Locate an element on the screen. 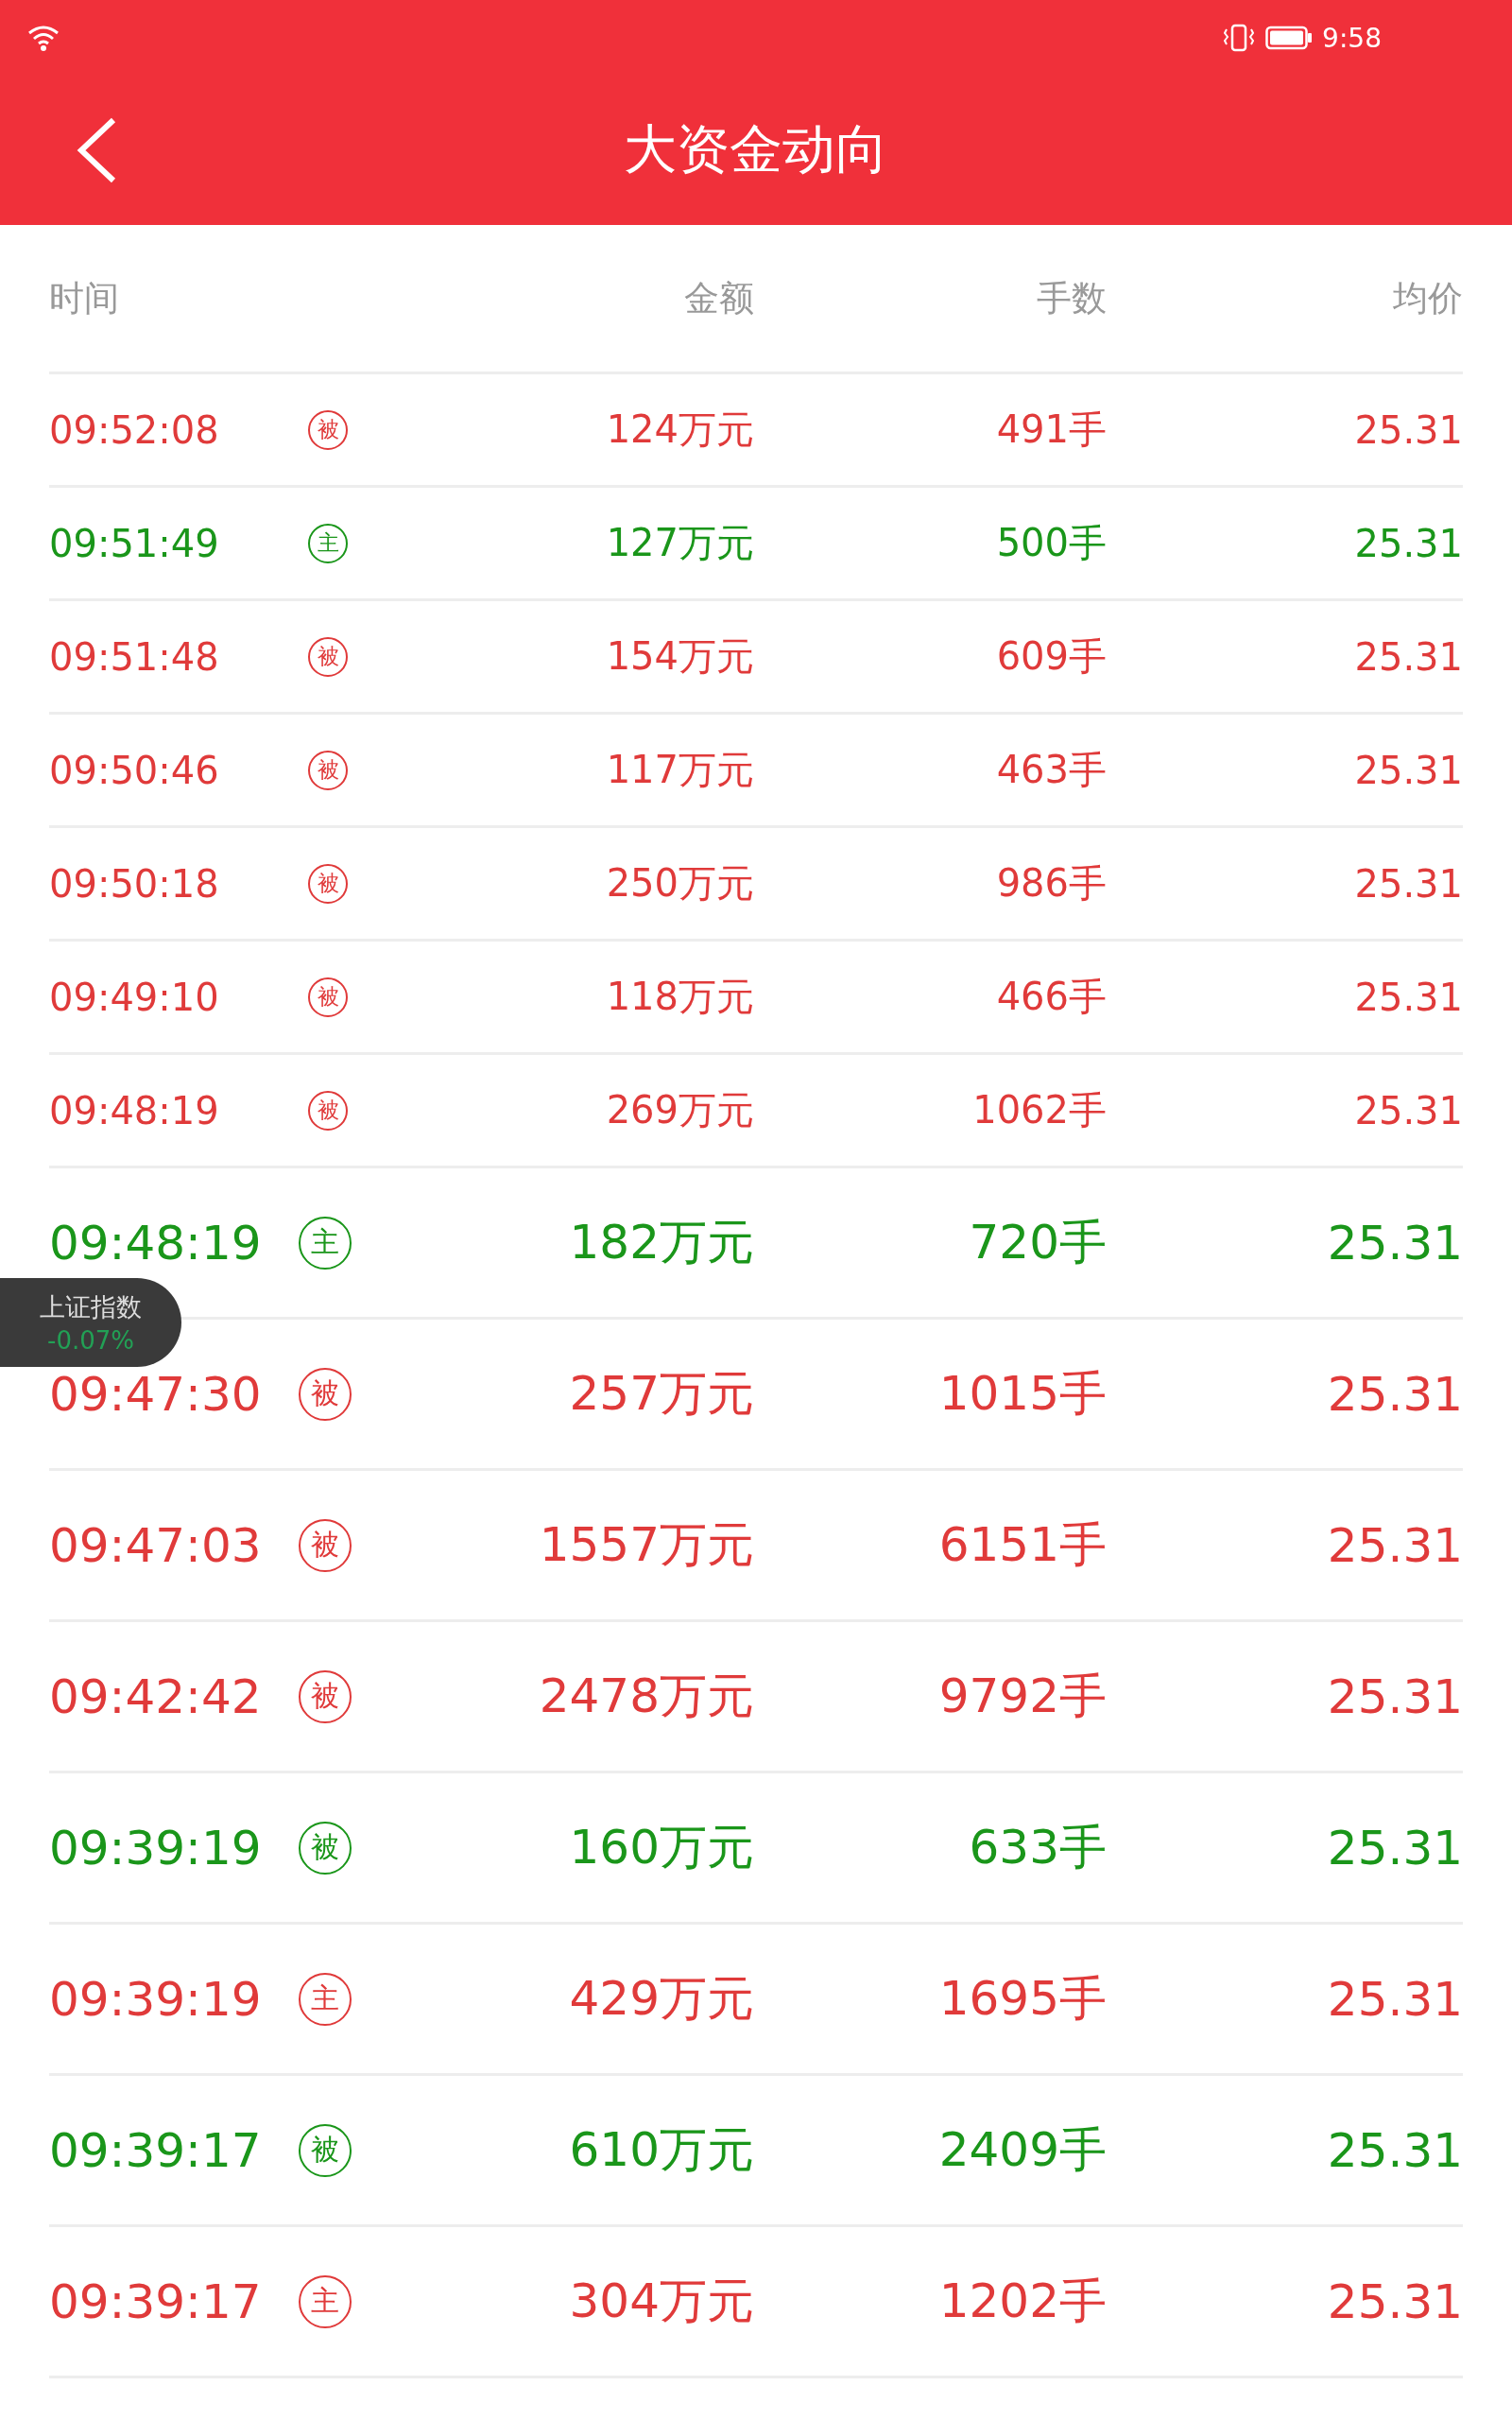  amount-cell-text: 127万元 is located at coordinates (680, 543).